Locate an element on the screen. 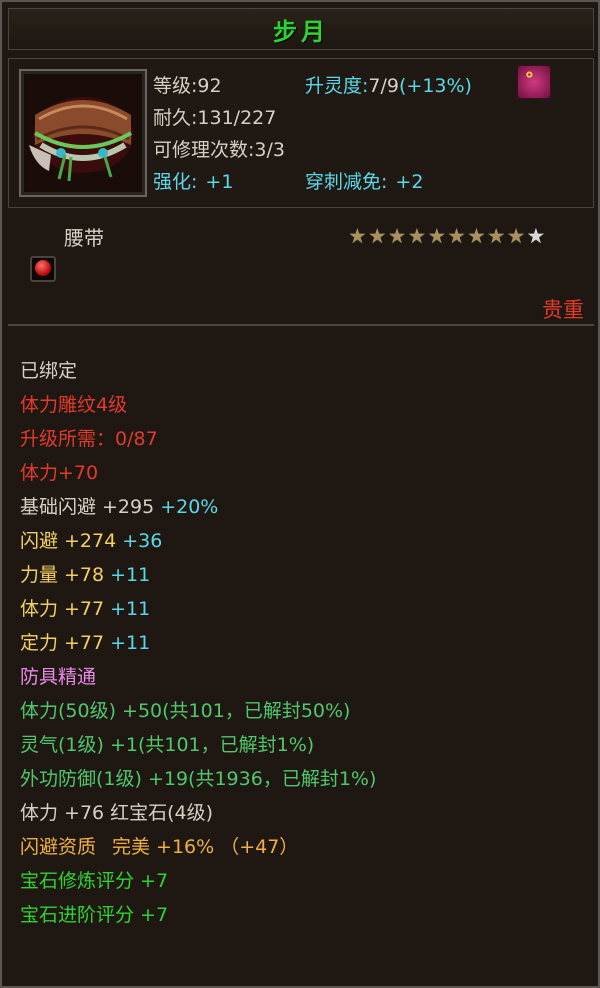 This screenshot has width=600, height=988. stamina-row: 体力 +77 +11 is located at coordinates (300, 609).